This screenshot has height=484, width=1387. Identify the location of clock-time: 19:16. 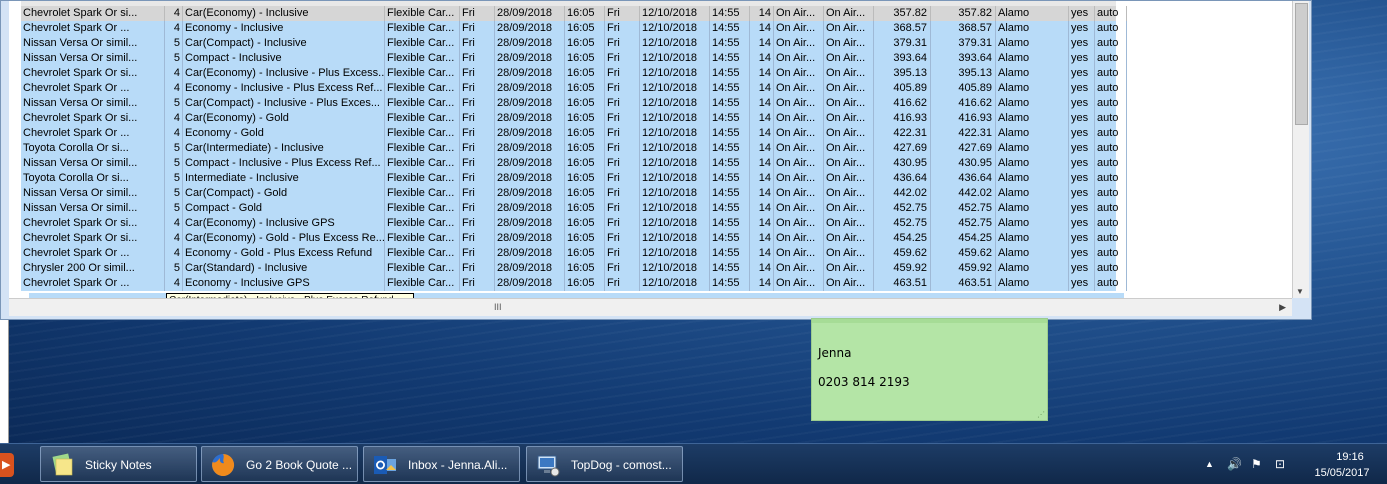
(1350, 457).